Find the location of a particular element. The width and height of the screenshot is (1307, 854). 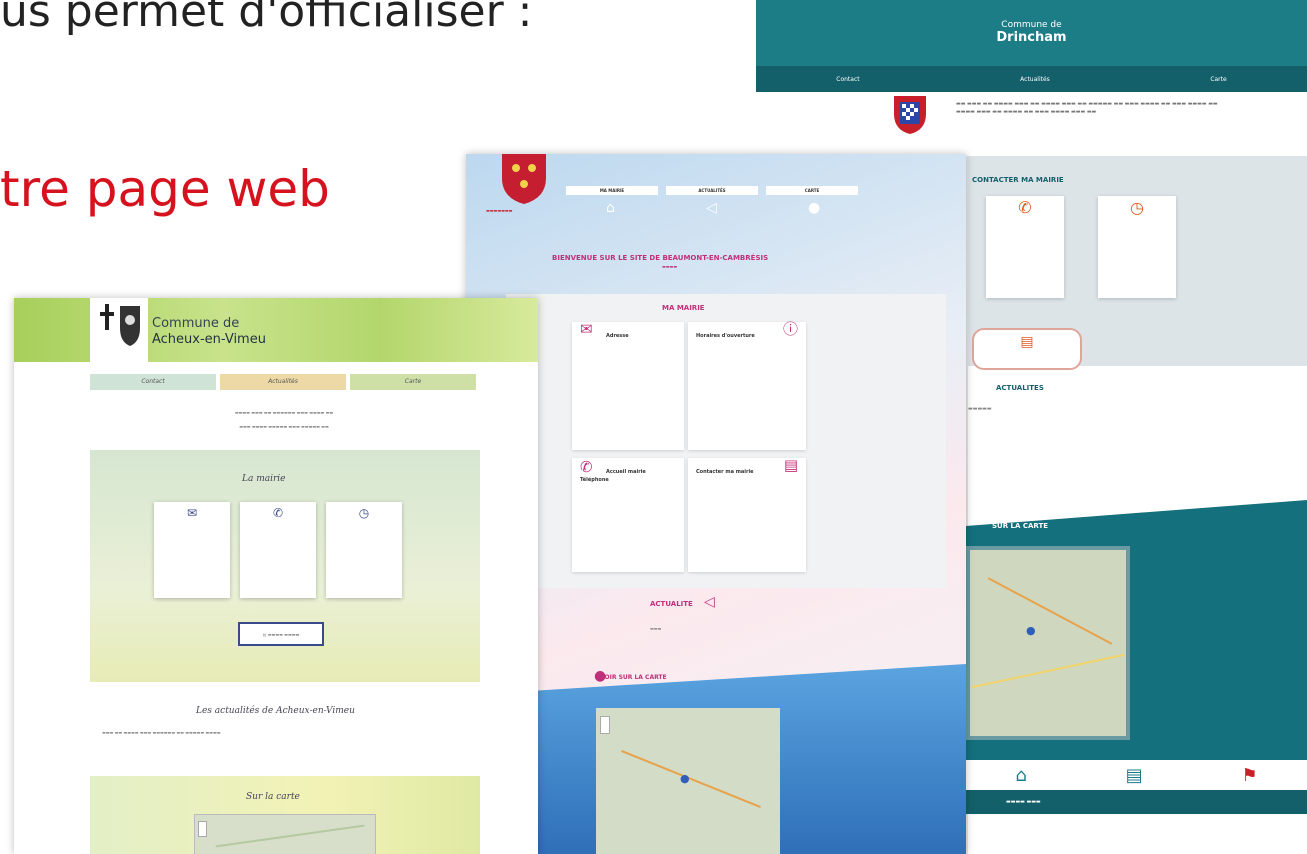

drincham-contact-title: CONTACTER MA MAIRIE is located at coordinates (1018, 180).